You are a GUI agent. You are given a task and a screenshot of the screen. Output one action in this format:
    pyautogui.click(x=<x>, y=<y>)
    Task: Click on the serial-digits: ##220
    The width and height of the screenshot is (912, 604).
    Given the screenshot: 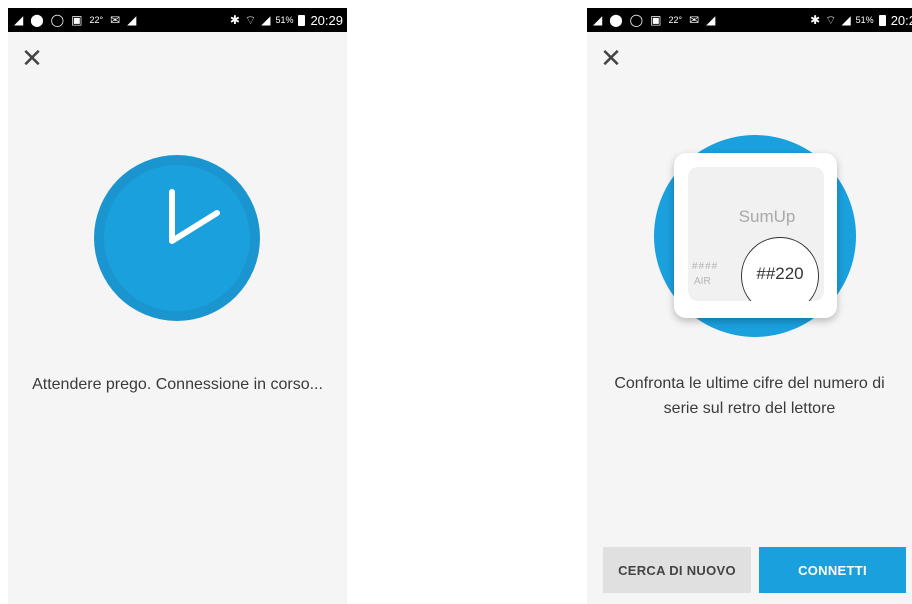 What is the action you would take?
    pyautogui.click(x=780, y=273)
    